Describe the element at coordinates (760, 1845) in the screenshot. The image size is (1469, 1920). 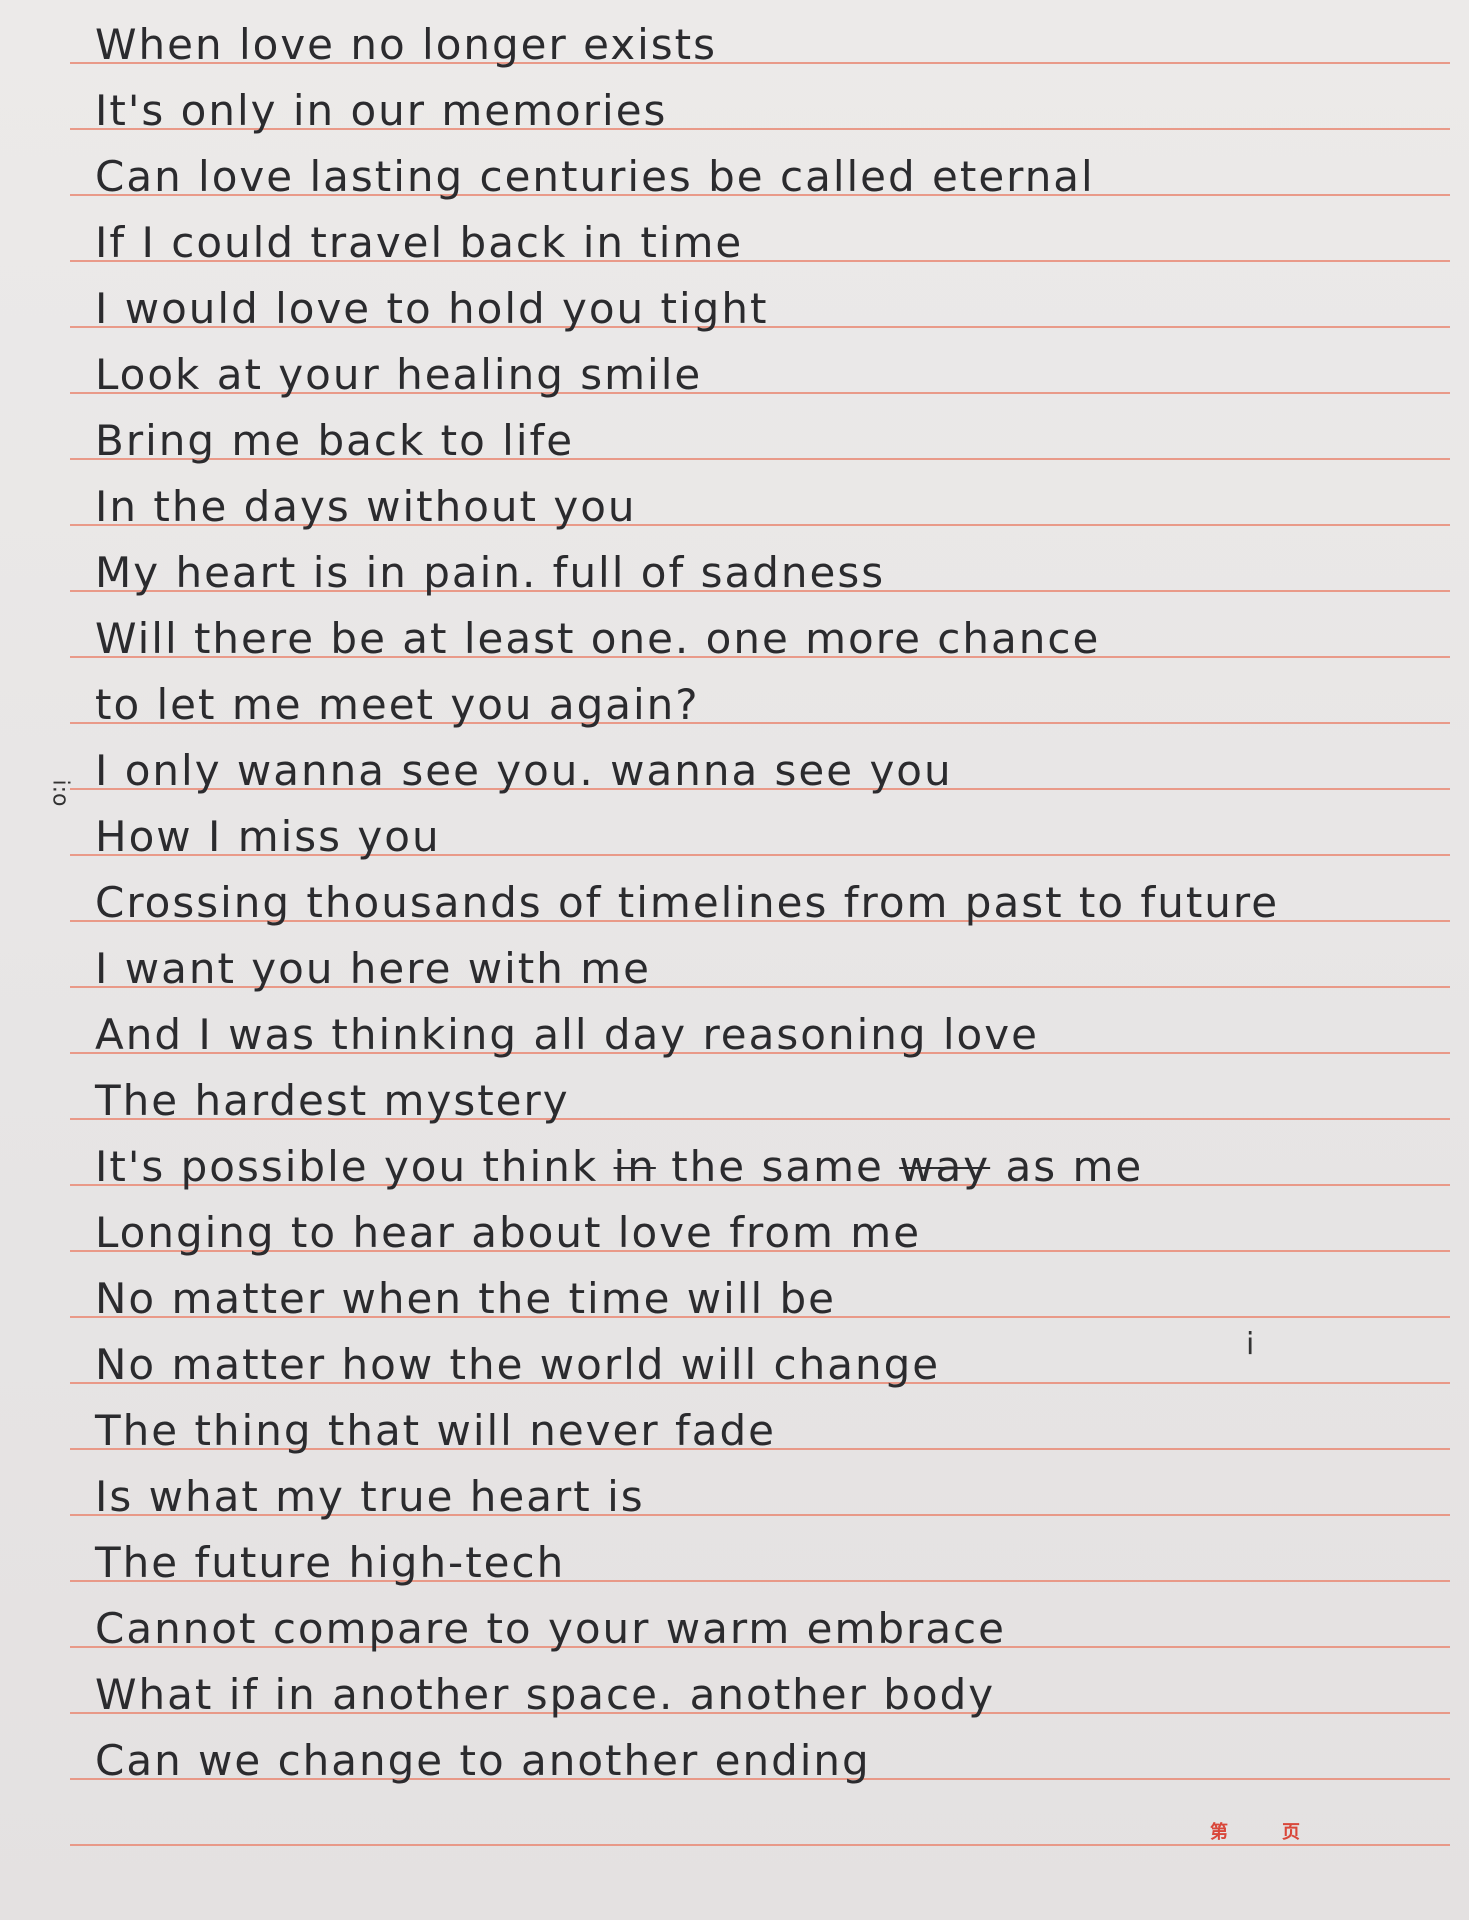
I see `ruled-line` at that location.